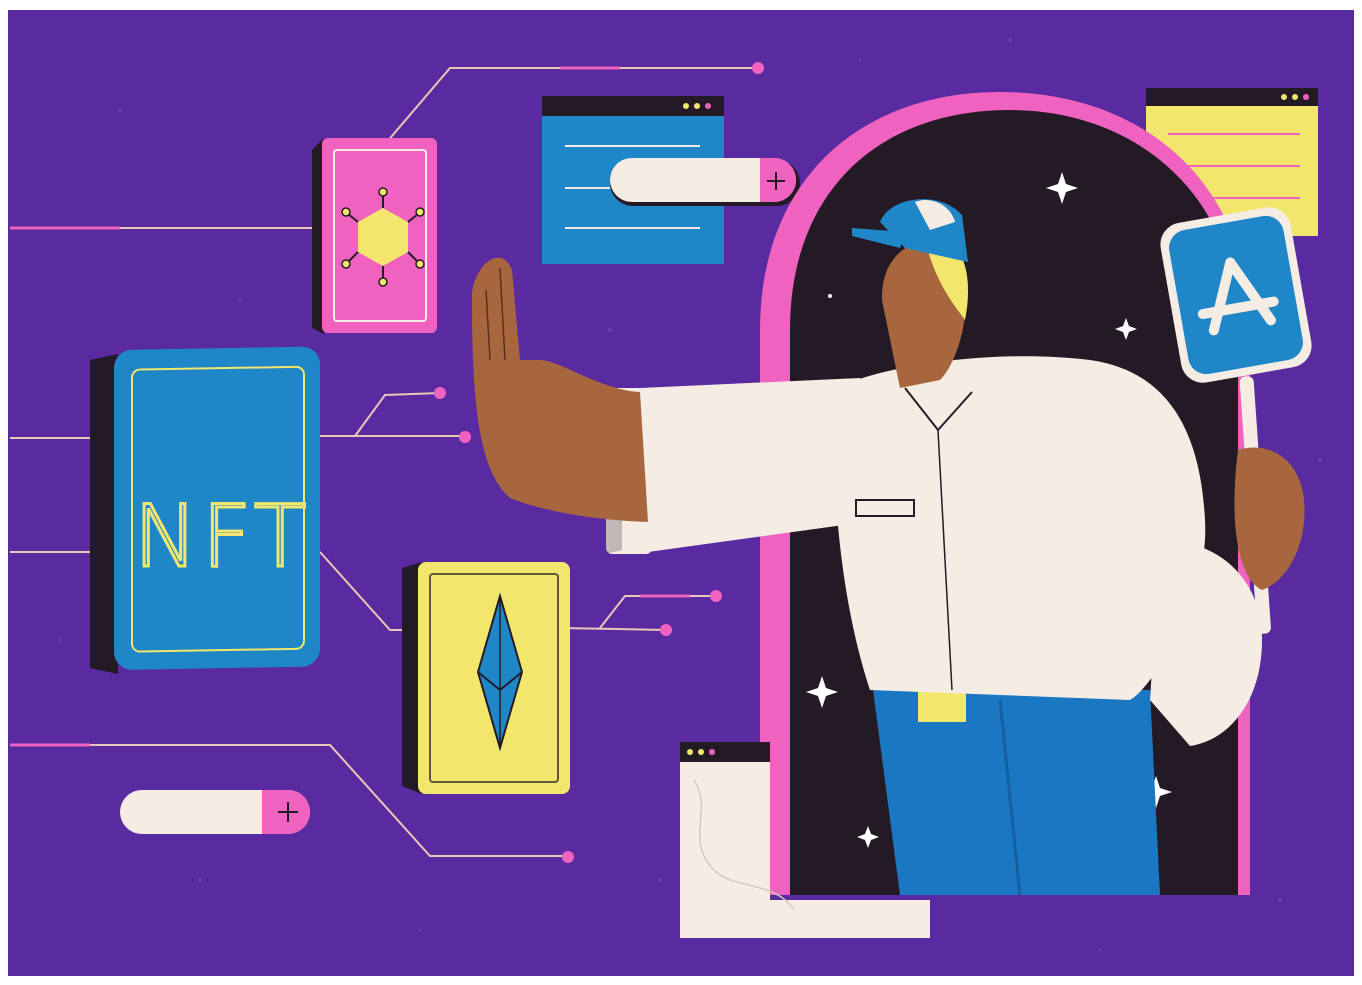 The width and height of the screenshot is (1362, 985). I want to click on add-pill-top, so click(705, 182).